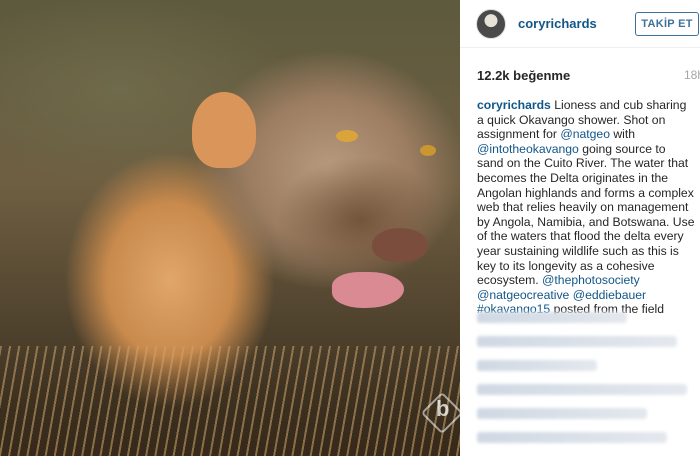 The width and height of the screenshot is (700, 456). I want to click on blurred-comments, so click(588, 384).